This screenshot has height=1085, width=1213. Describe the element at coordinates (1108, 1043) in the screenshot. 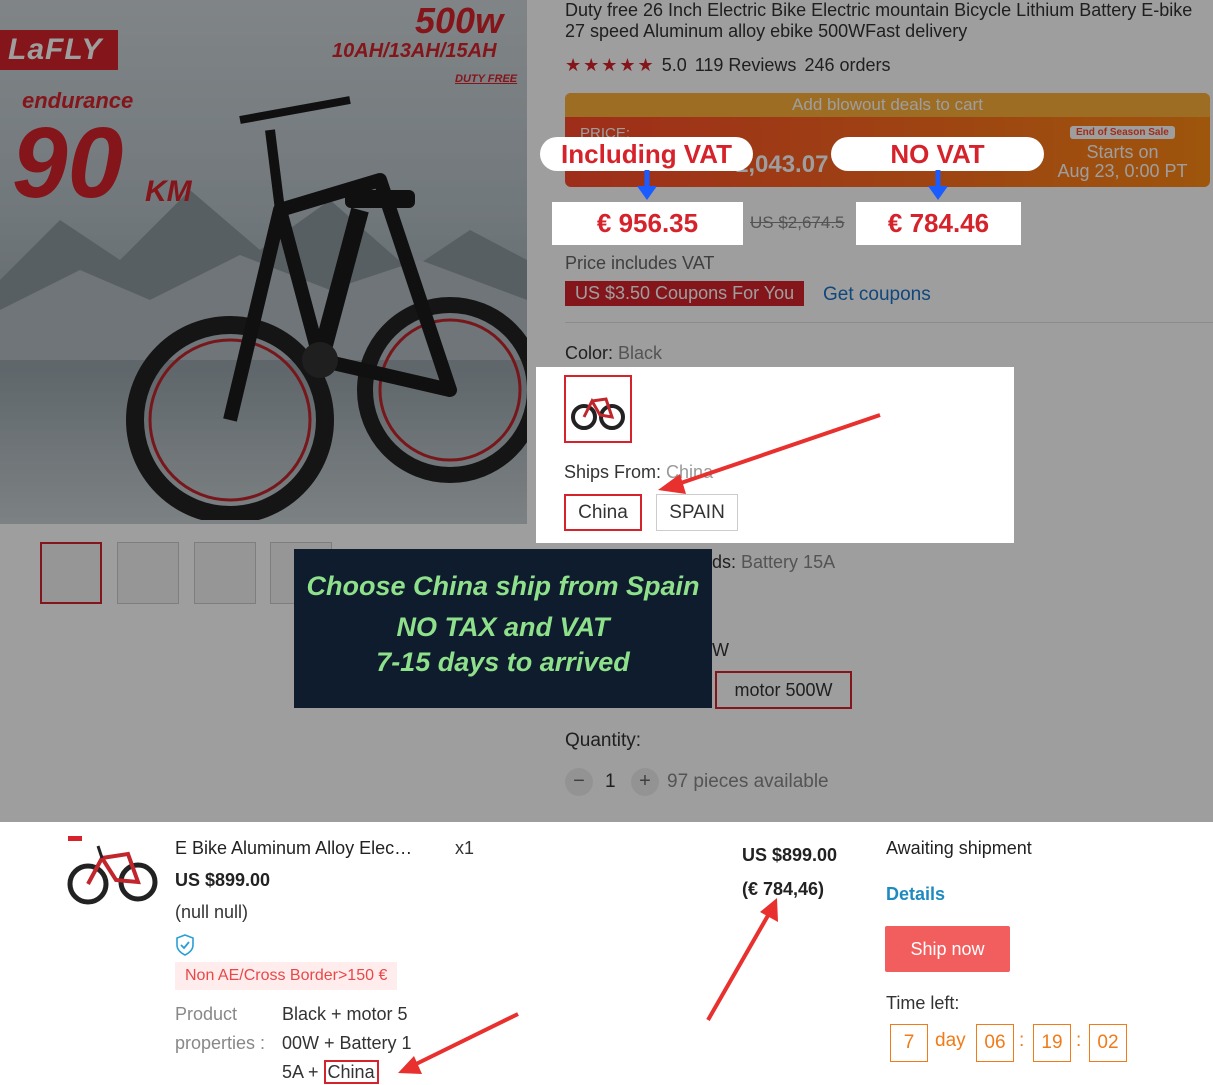

I see `timer-seconds: 02` at that location.